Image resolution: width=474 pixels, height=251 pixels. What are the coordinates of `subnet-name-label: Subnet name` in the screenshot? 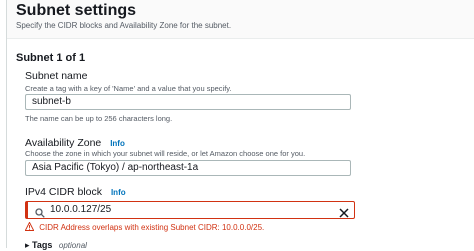 It's located at (56, 76).